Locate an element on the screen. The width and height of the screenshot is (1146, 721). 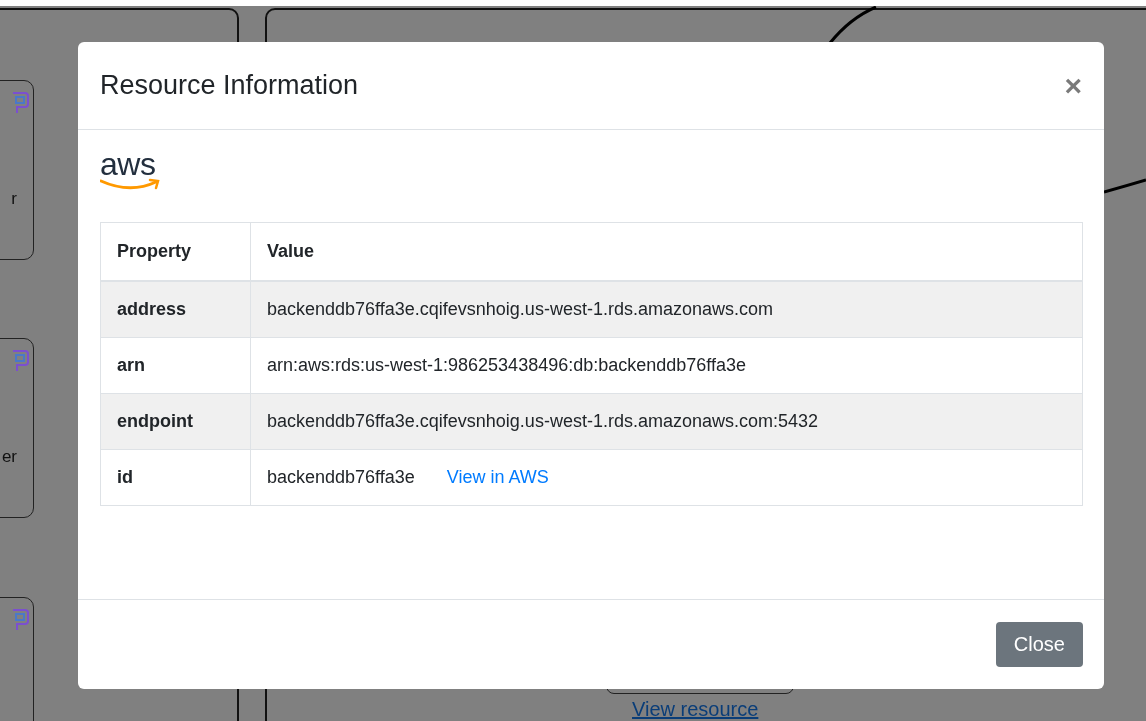
diagram-node: er is located at coordinates (17, 428).